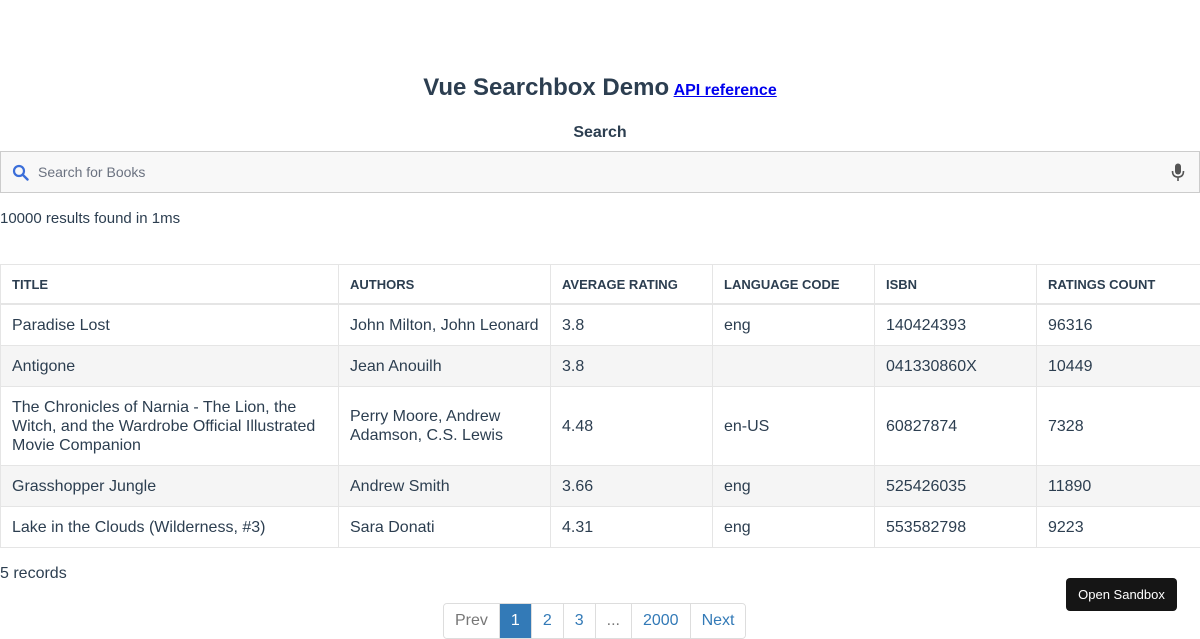 The width and height of the screenshot is (1200, 639). I want to click on column-header-language-code: LANGUAGE CODE, so click(794, 285).